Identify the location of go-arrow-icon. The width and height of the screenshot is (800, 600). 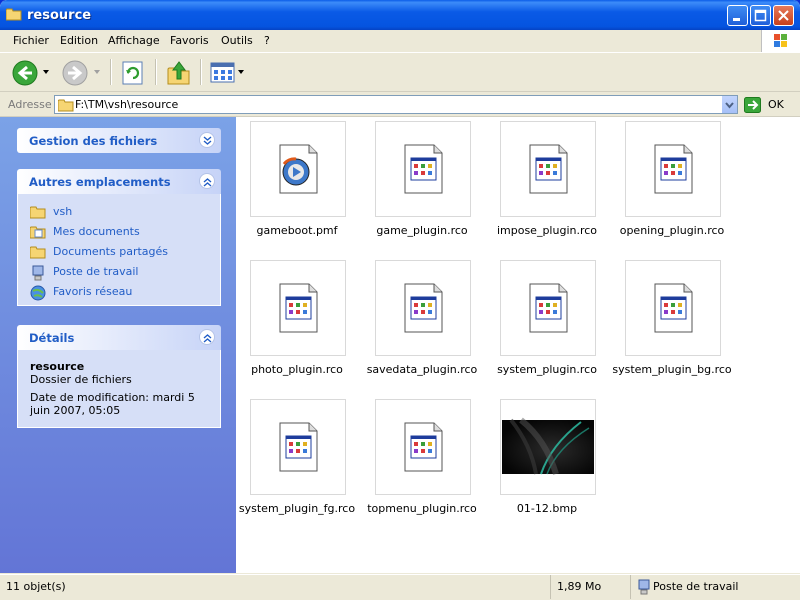
(753, 105).